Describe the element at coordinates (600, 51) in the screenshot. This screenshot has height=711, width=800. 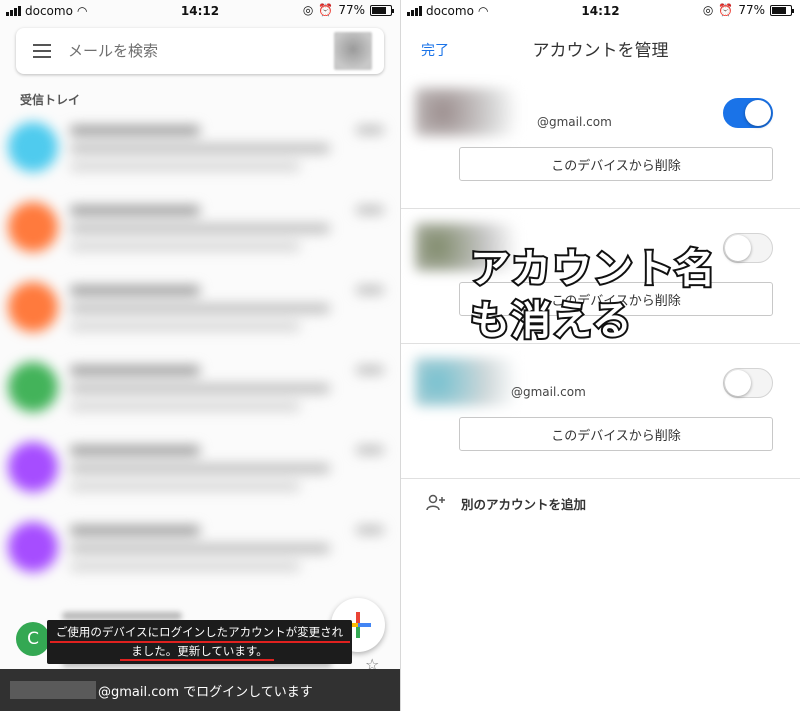
I see `page-title: アカウントを管理` at that location.